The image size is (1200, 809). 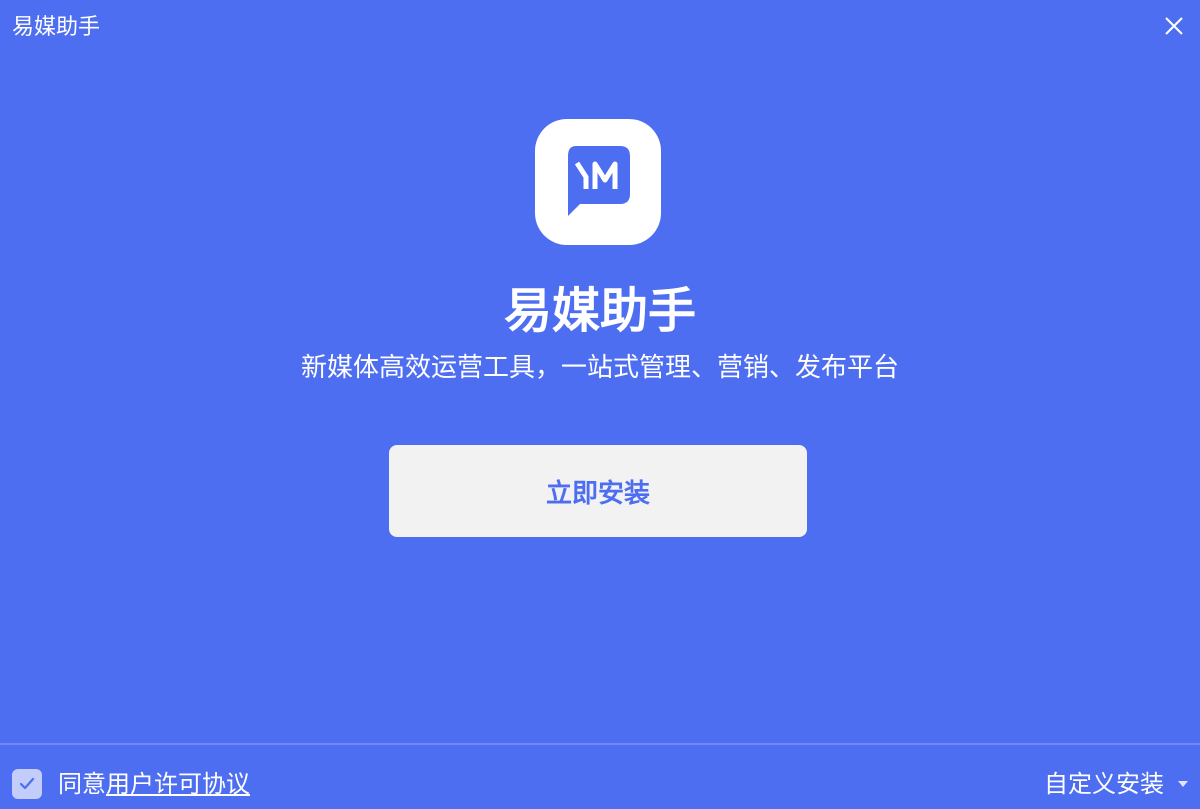 What do you see at coordinates (600, 744) in the screenshot?
I see `footer-divider` at bounding box center [600, 744].